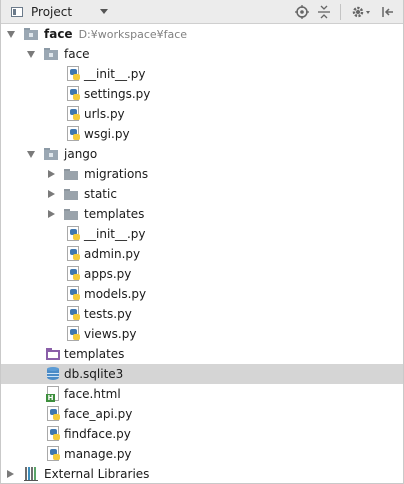 The image size is (404, 484). I want to click on tree-node-label: migrations, so click(116, 174).